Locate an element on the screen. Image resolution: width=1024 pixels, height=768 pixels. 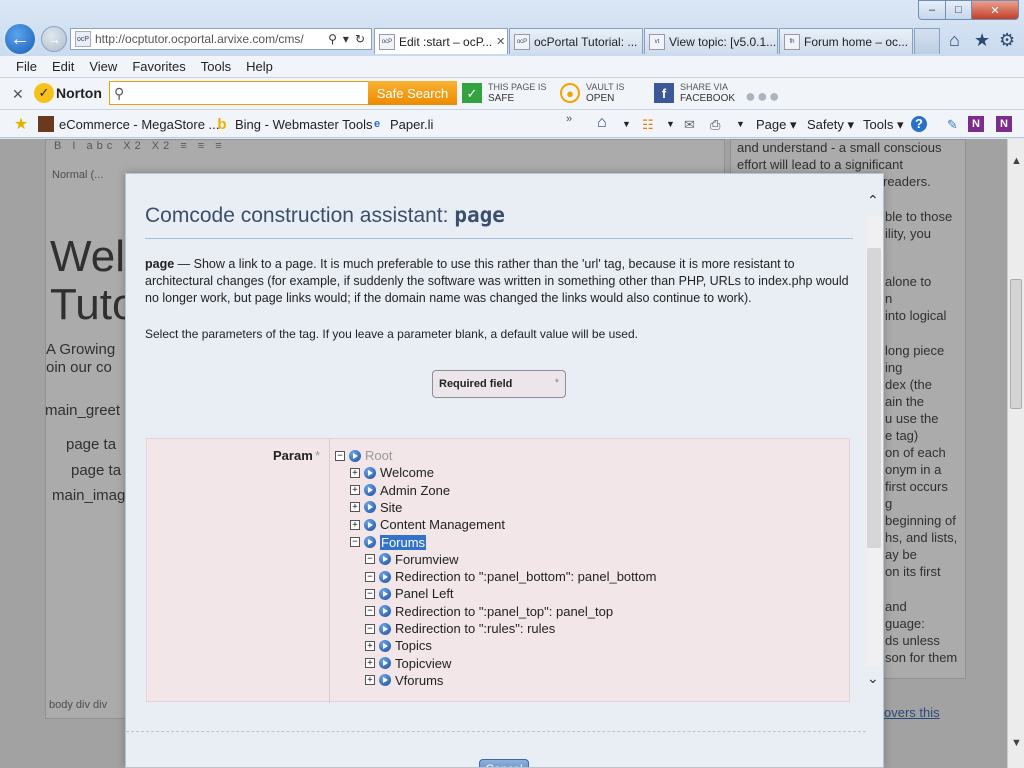
back-button: ← is located at coordinates (20, 39).